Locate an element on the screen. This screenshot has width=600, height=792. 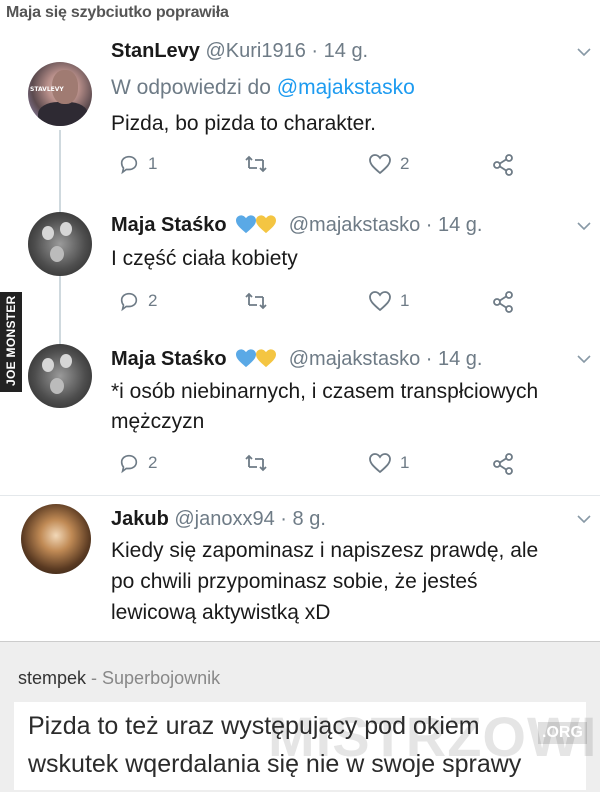
tweet-header: Jakub @janoxx94 · 8 g. is located at coordinates (218, 519).